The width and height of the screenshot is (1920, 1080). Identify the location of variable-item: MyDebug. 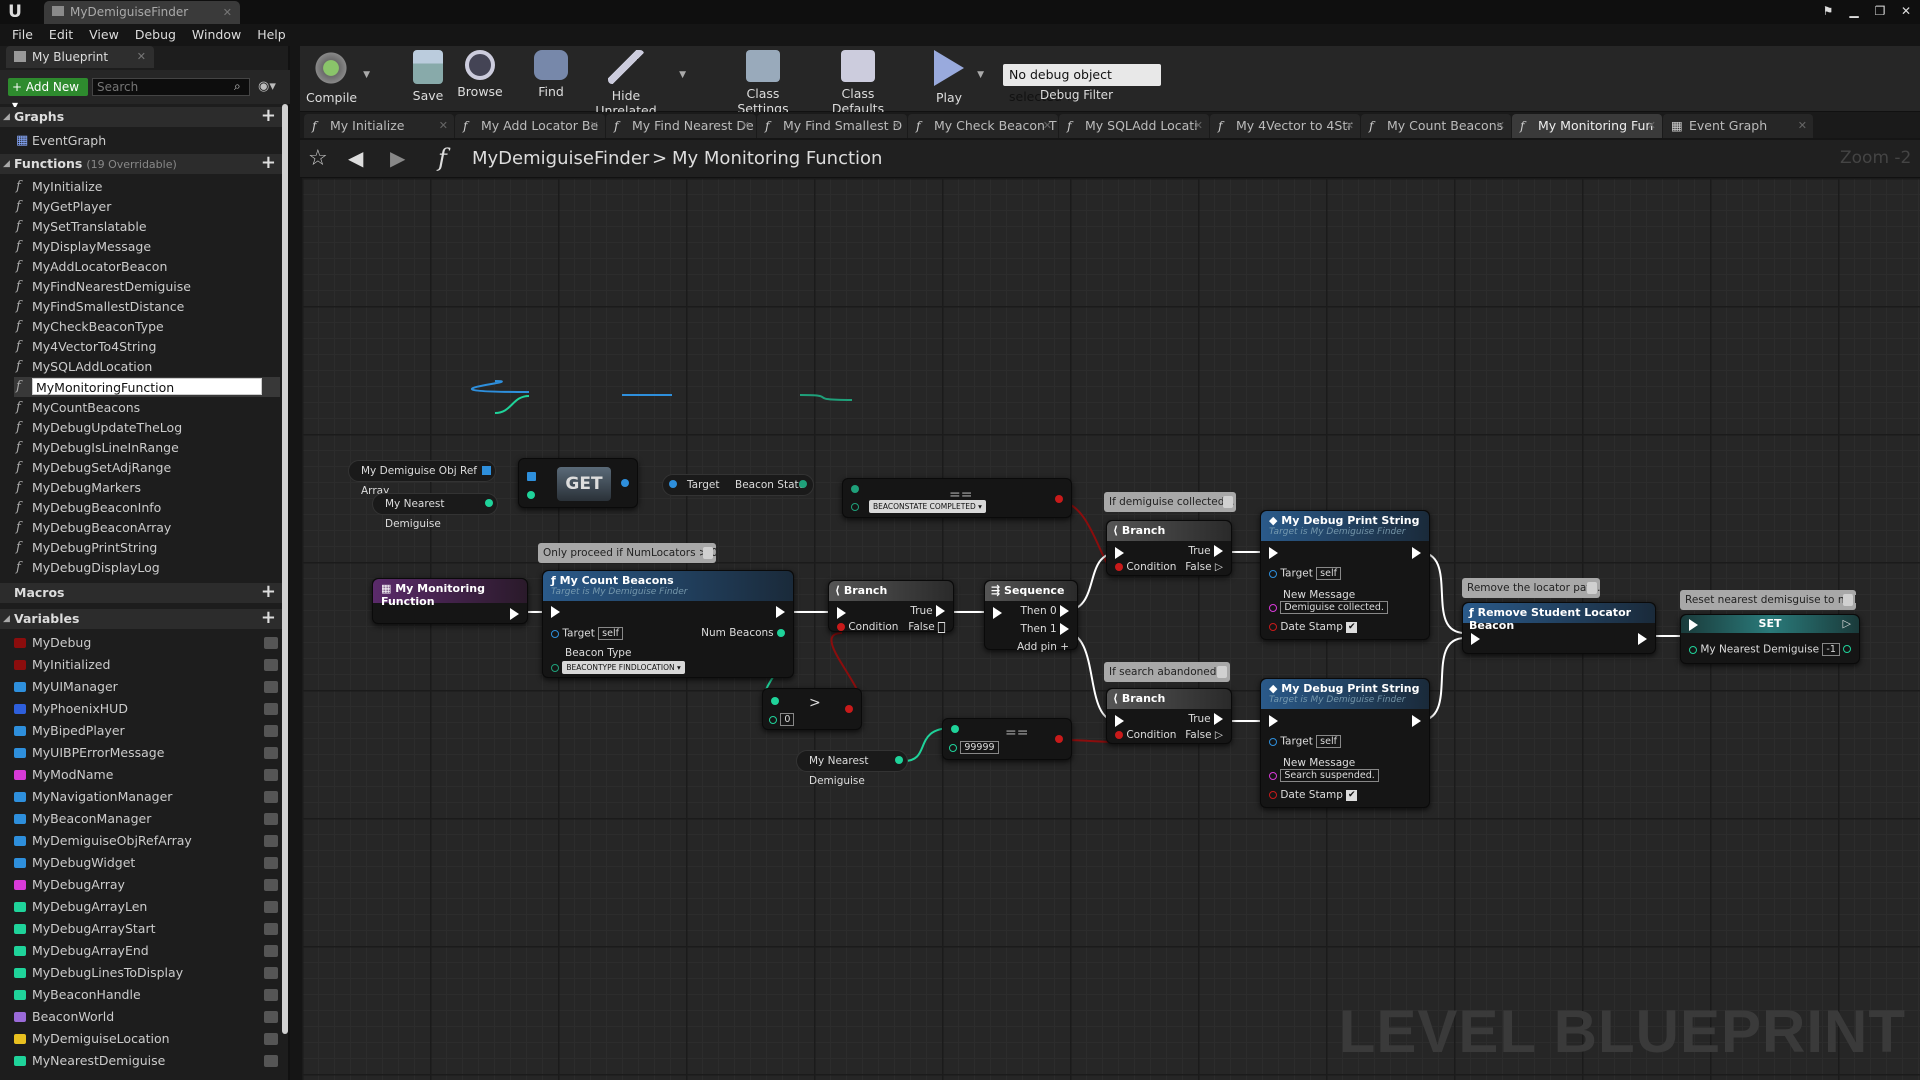
(148, 643).